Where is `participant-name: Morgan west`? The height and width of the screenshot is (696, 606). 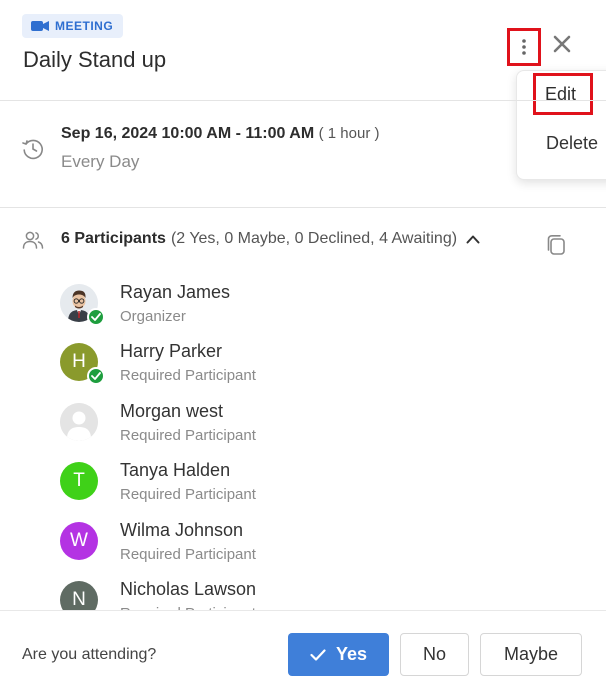 participant-name: Morgan west is located at coordinates (172, 411).